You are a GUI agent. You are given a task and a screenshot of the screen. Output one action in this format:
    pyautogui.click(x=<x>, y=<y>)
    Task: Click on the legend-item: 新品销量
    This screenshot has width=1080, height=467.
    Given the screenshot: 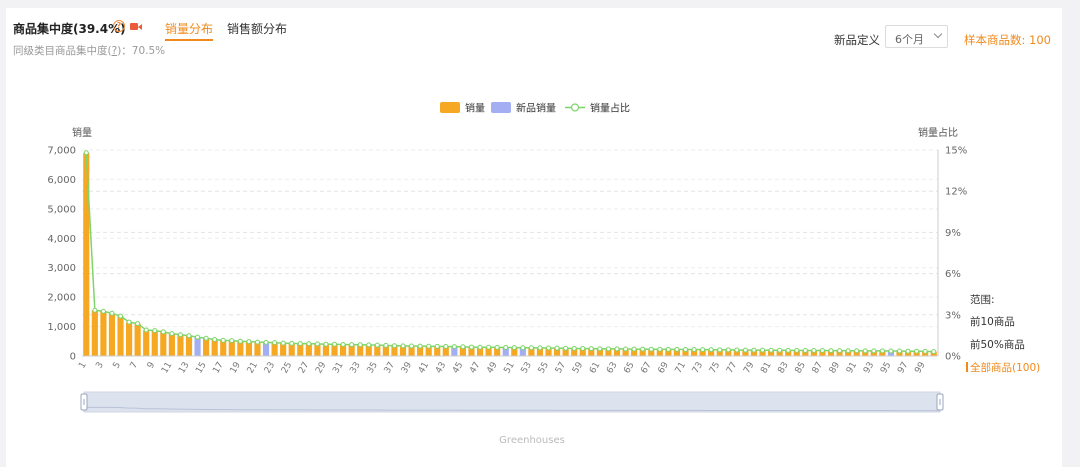 What is the action you would take?
    pyautogui.click(x=523, y=108)
    